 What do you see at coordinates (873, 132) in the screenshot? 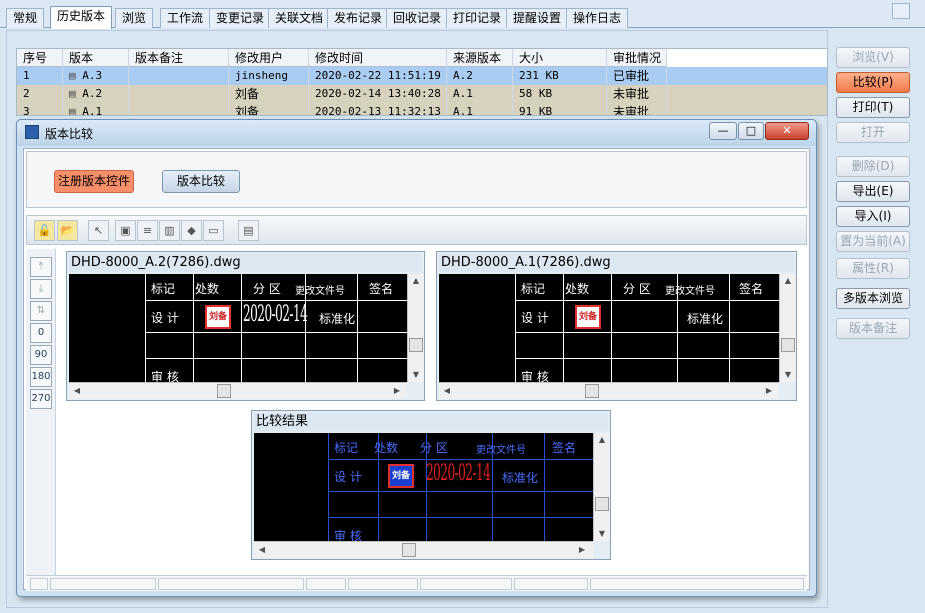
I see `open-button: 打开` at bounding box center [873, 132].